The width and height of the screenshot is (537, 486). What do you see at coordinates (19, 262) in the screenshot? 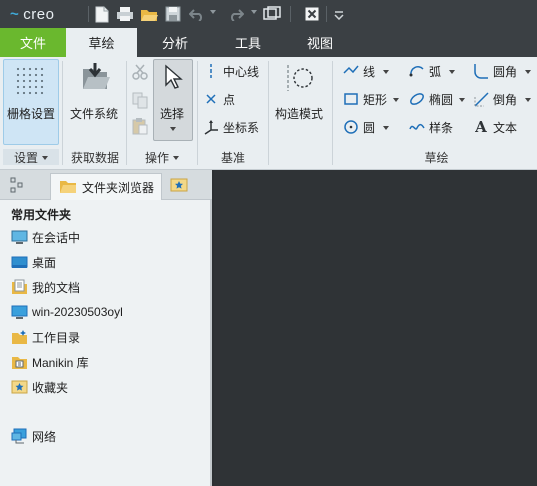
I see `desktop-icon` at bounding box center [19, 262].